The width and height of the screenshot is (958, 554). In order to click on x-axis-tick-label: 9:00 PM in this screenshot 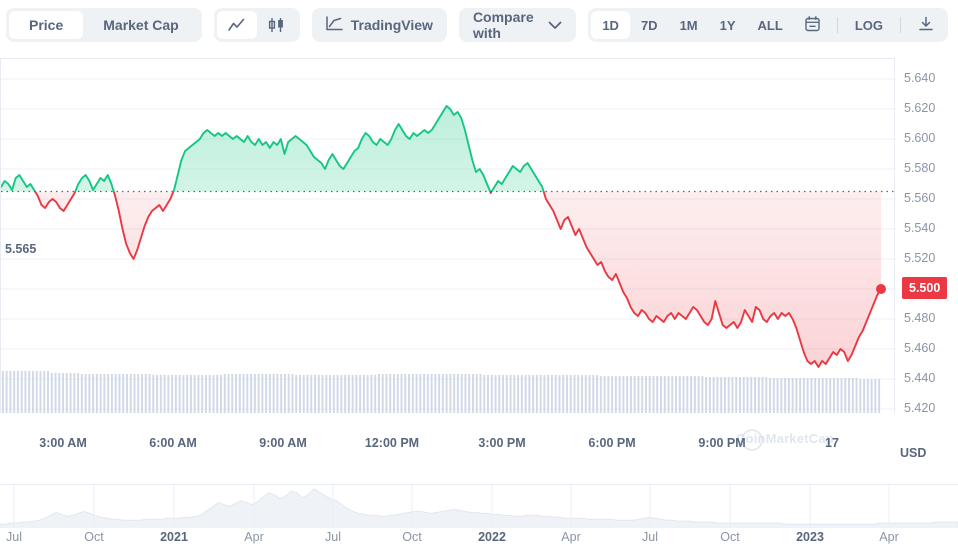, I will do `click(722, 443)`.